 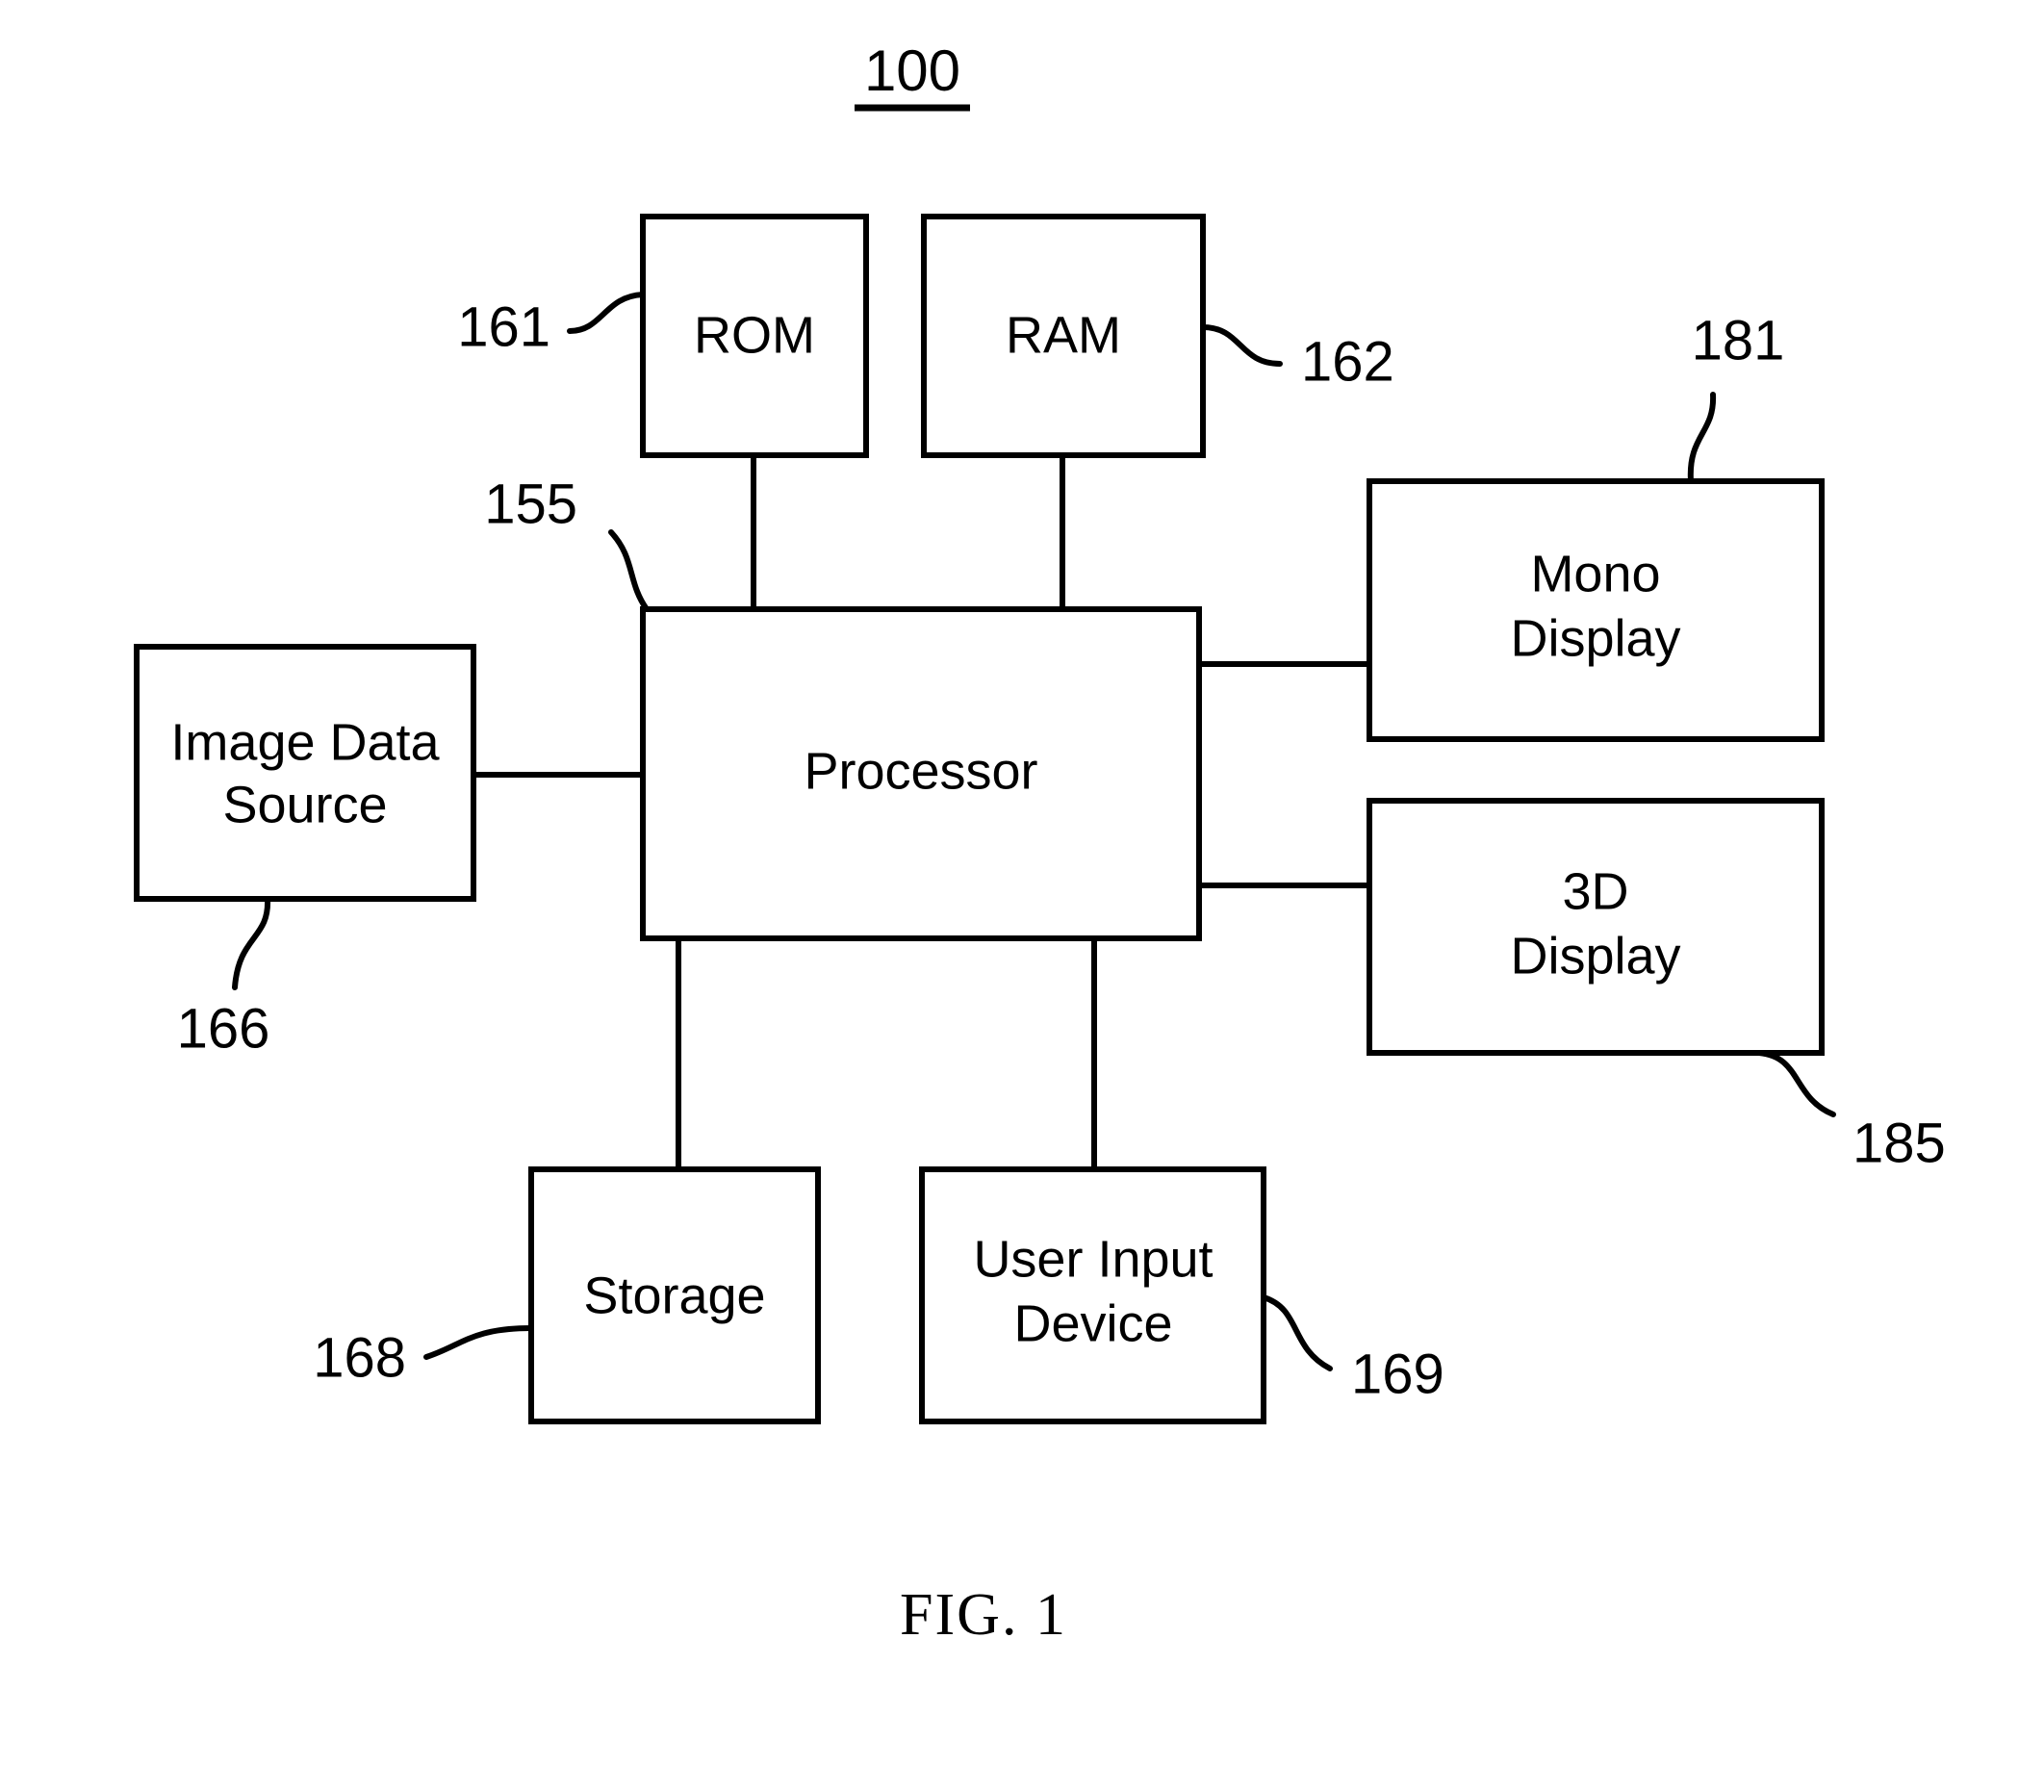 What do you see at coordinates (305, 742) in the screenshot?
I see `image-data-source-label-line1: Image Data` at bounding box center [305, 742].